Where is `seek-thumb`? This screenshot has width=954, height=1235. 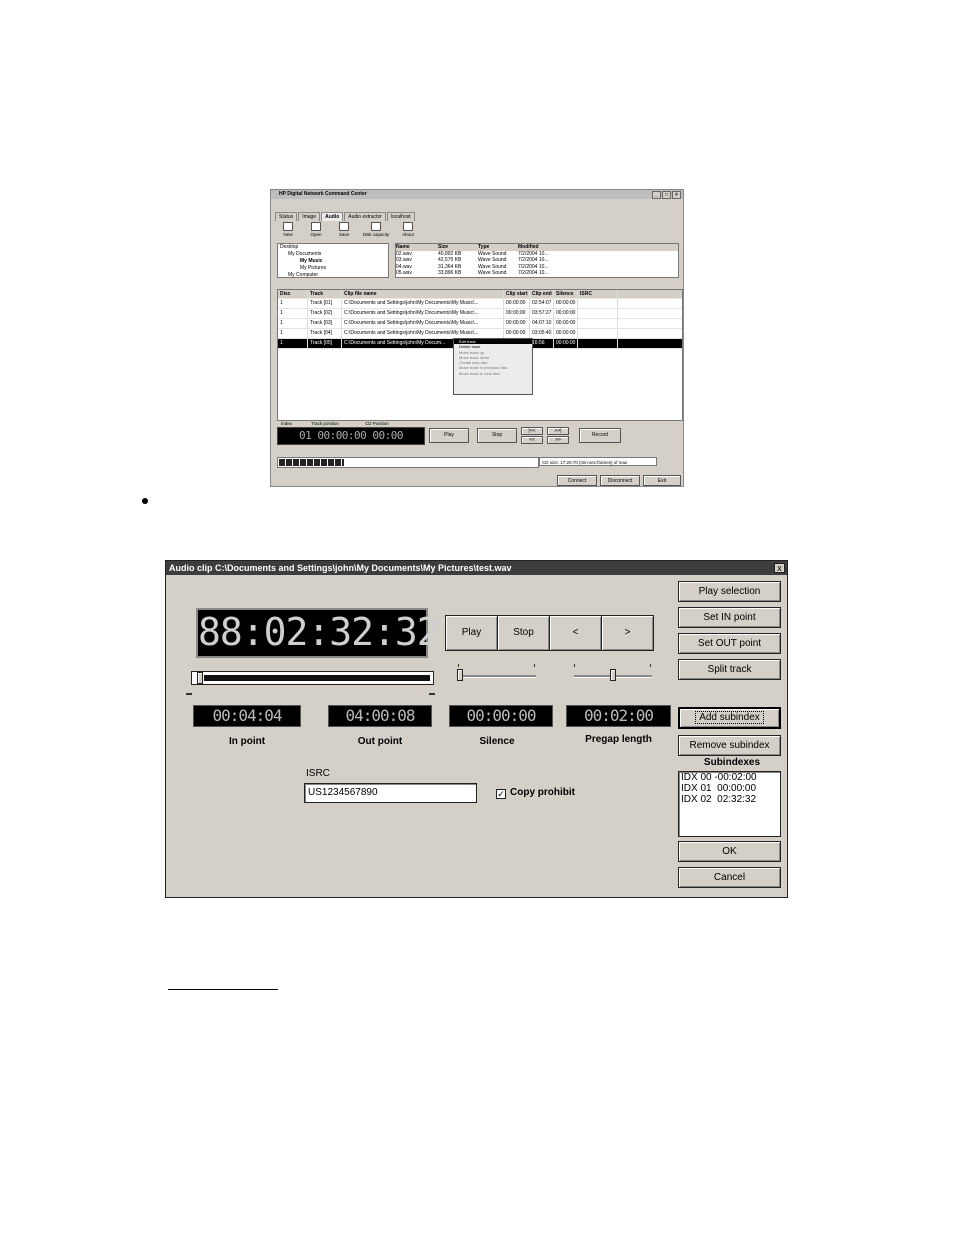
seek-thumb is located at coordinates (200, 678).